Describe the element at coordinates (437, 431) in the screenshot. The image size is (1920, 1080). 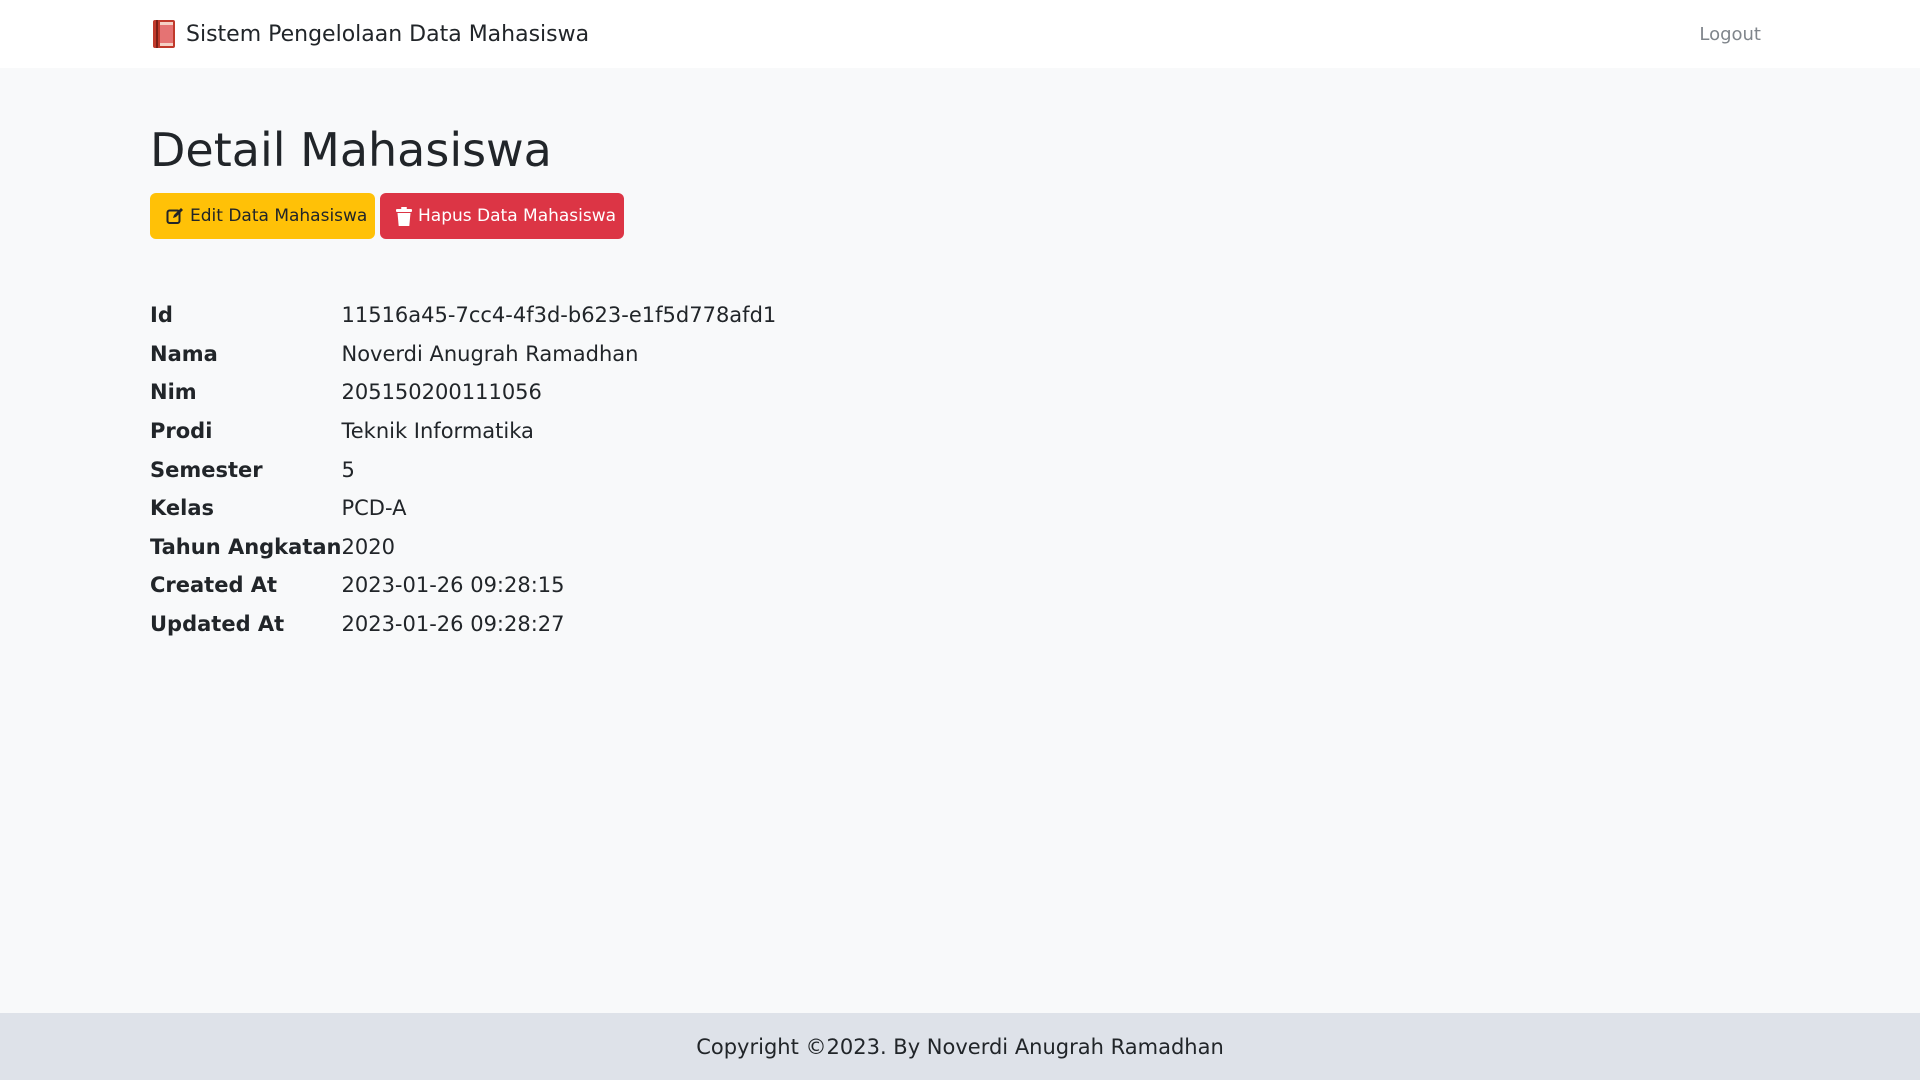
I see `detail-value: Teknik Informatika` at that location.